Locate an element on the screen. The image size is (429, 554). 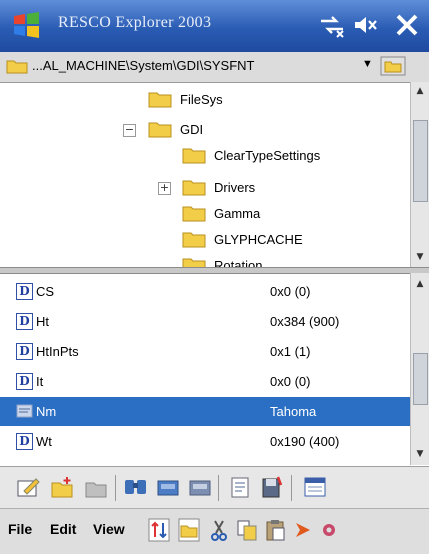
tree-item: GLYPHCACHE is located at coordinates (242, 239).